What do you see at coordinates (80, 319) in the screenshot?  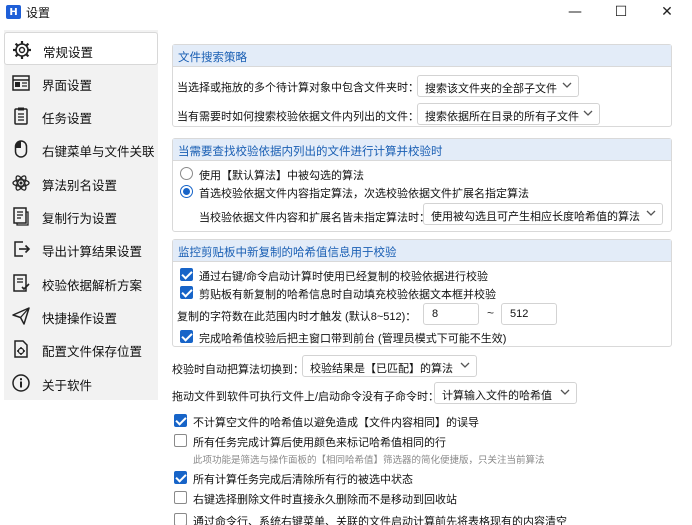 I see `sidebar-item-label: 快捷操作设置` at bounding box center [80, 319].